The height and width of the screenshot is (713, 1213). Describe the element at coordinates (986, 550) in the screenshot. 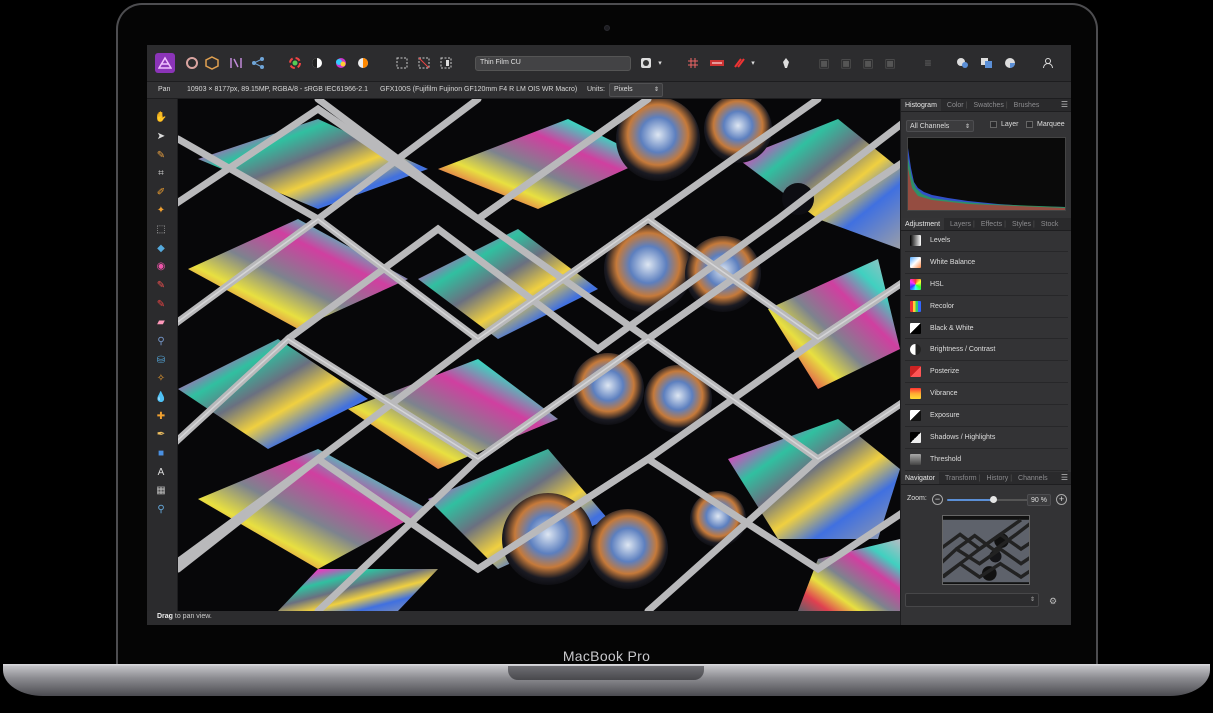

I see `navigator-thumbnail` at that location.